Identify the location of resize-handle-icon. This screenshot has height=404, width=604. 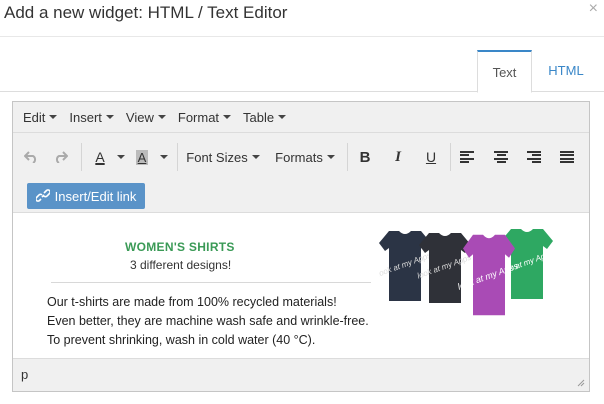
(581, 383).